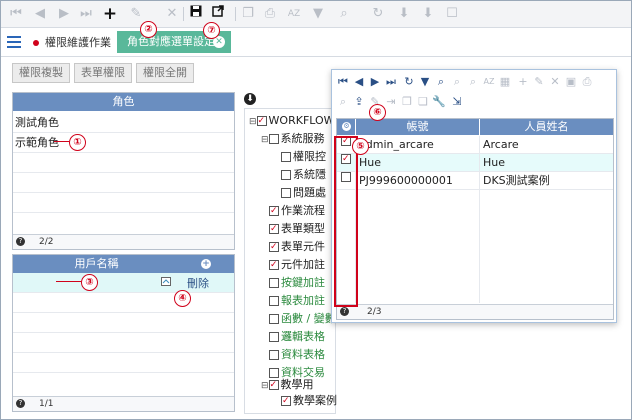 The width and height of the screenshot is (632, 420). I want to click on tree-item: 函數 / 變數, so click(302, 319).